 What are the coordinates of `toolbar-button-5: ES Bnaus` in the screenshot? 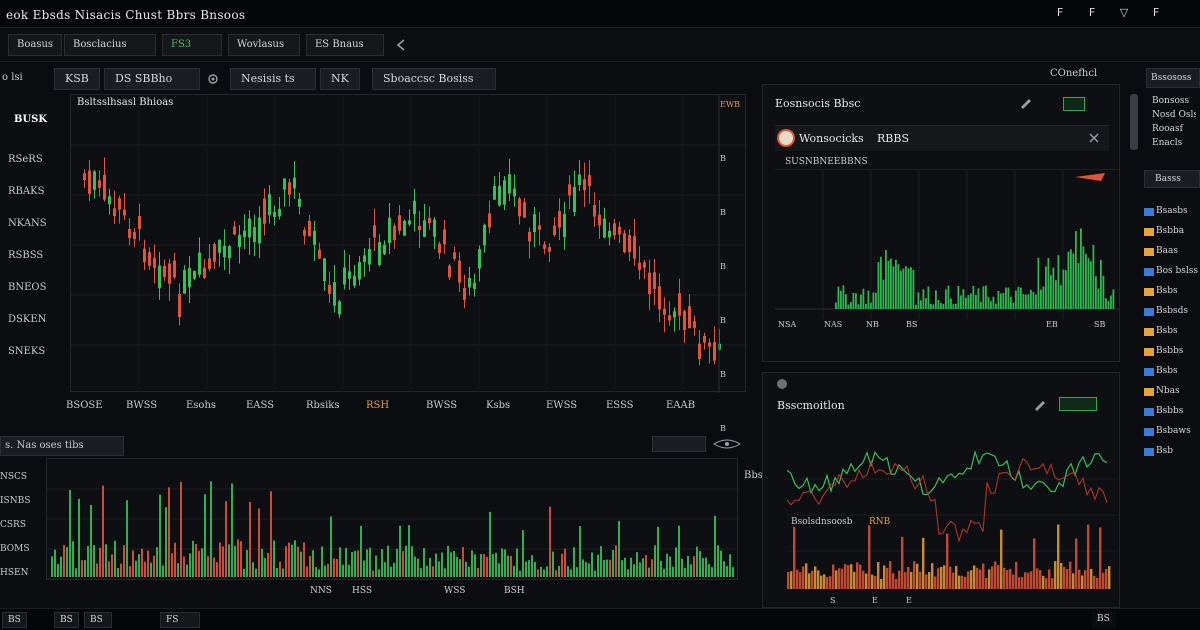 It's located at (345, 45).